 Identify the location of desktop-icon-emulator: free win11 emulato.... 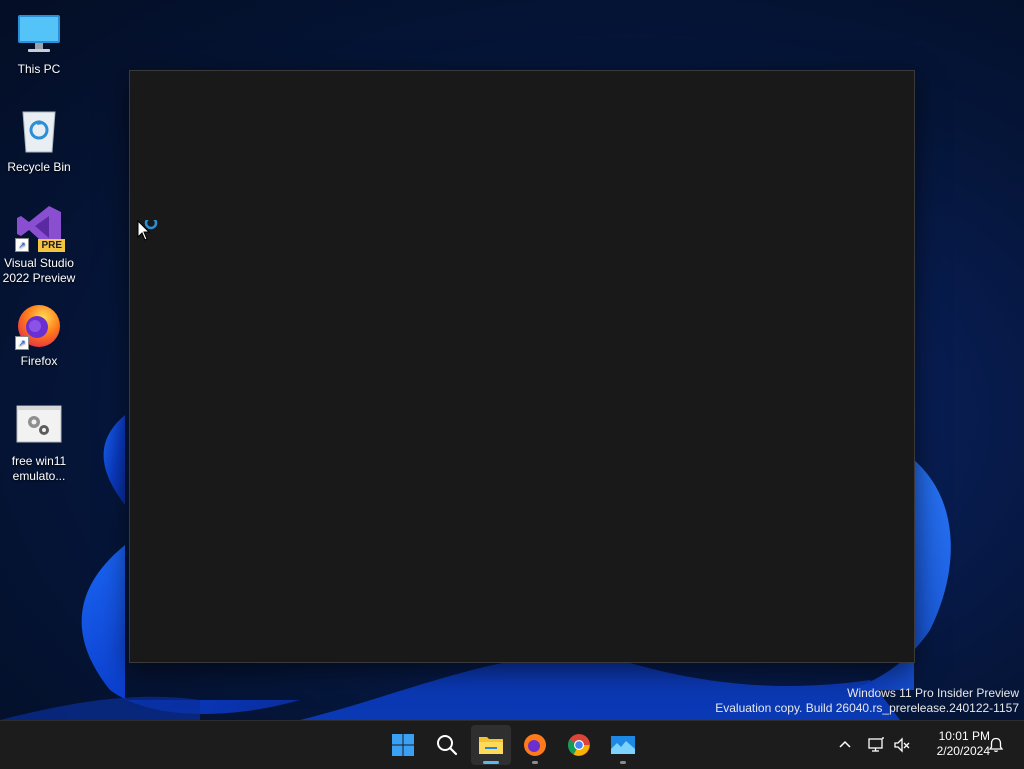
(39, 443).